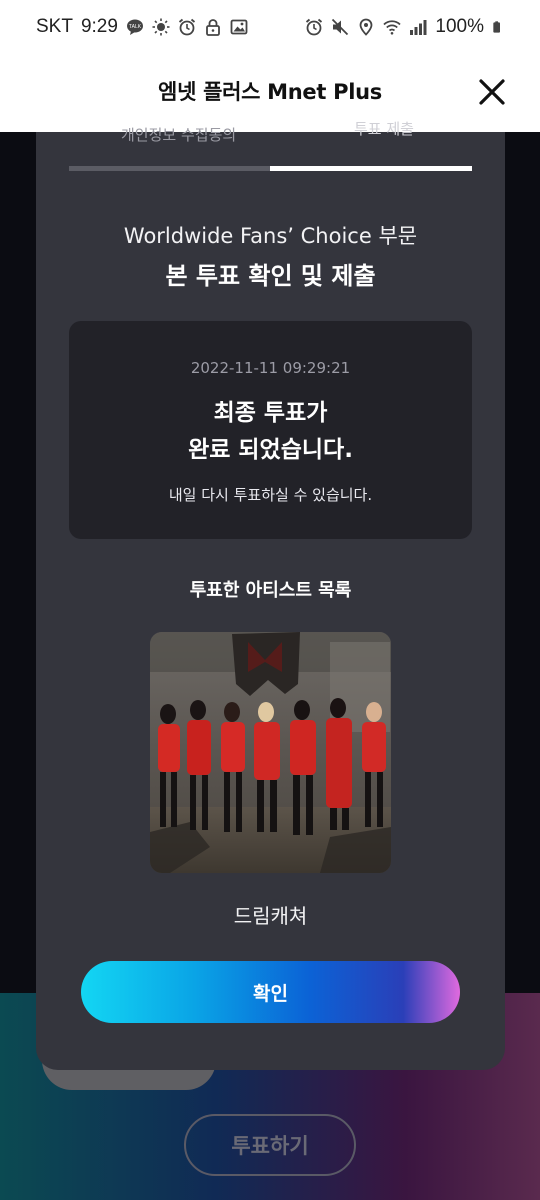  I want to click on clock-label: 9:29, so click(99, 26).